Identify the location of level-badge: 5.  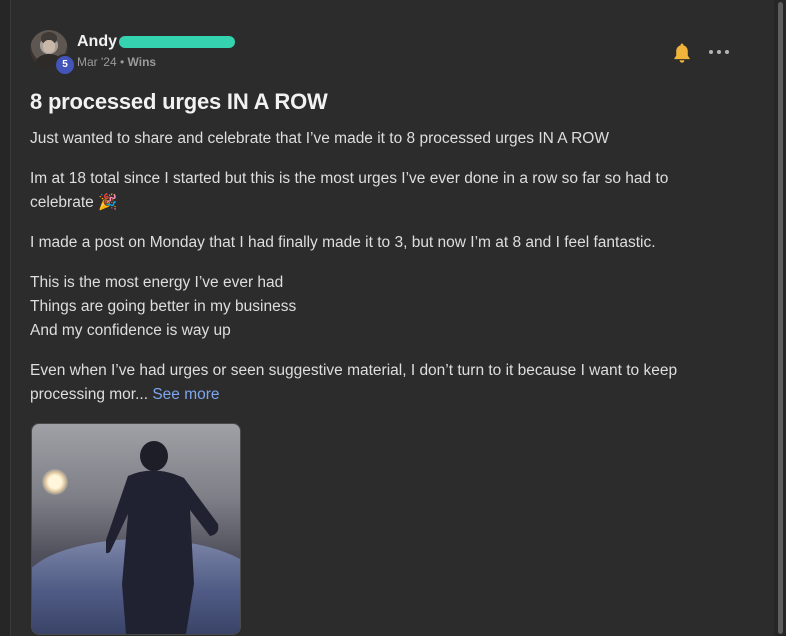
(65, 65).